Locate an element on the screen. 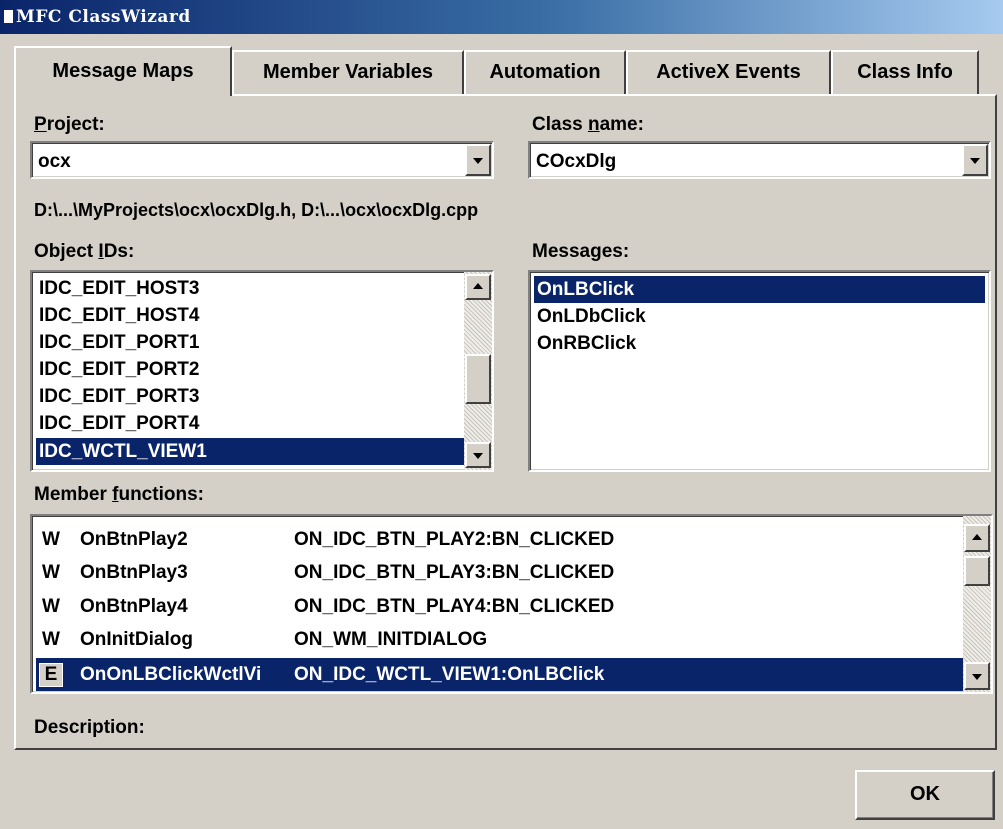 This screenshot has height=829, width=1003. object-id-item: IDC_EDIT_PORT1 is located at coordinates (250, 342).